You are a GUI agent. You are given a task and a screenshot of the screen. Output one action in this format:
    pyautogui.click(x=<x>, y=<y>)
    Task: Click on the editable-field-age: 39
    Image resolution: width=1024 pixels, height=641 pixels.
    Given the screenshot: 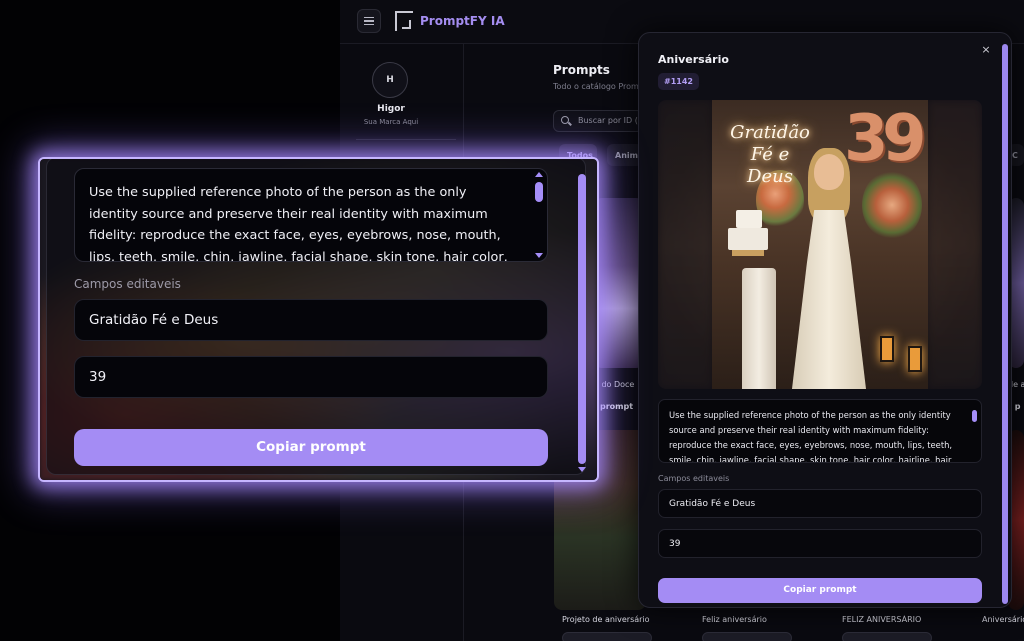 What is the action you would take?
    pyautogui.click(x=820, y=543)
    